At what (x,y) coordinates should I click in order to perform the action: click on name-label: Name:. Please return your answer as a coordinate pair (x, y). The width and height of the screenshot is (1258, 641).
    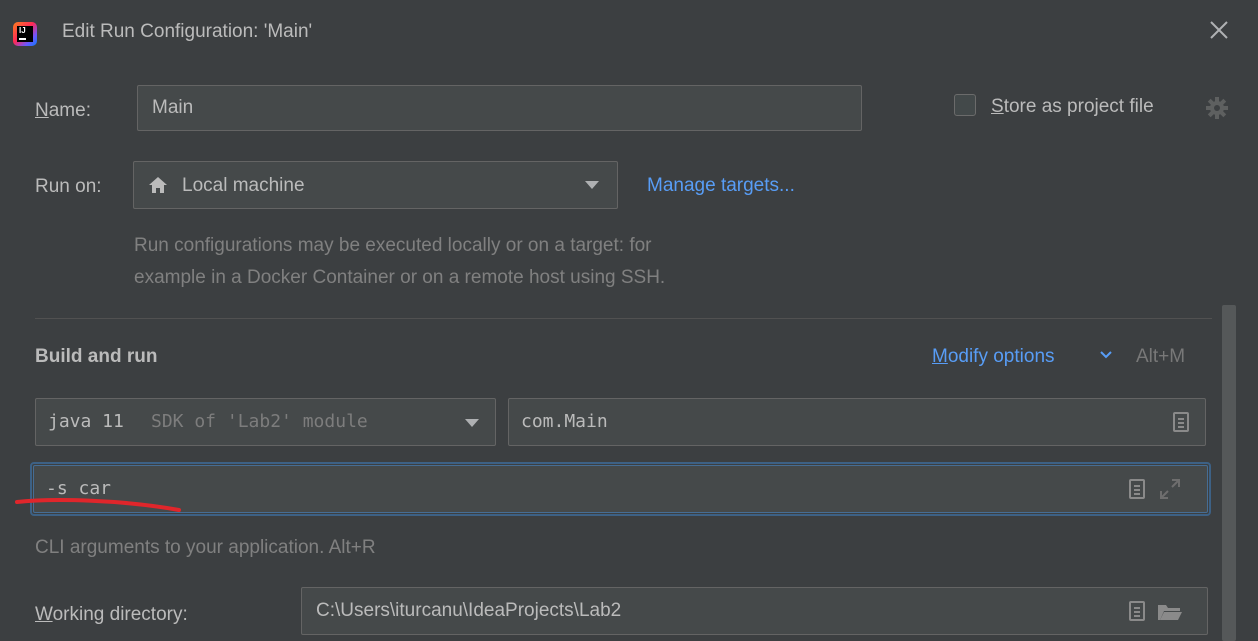
    Looking at the image, I should click on (63, 110).